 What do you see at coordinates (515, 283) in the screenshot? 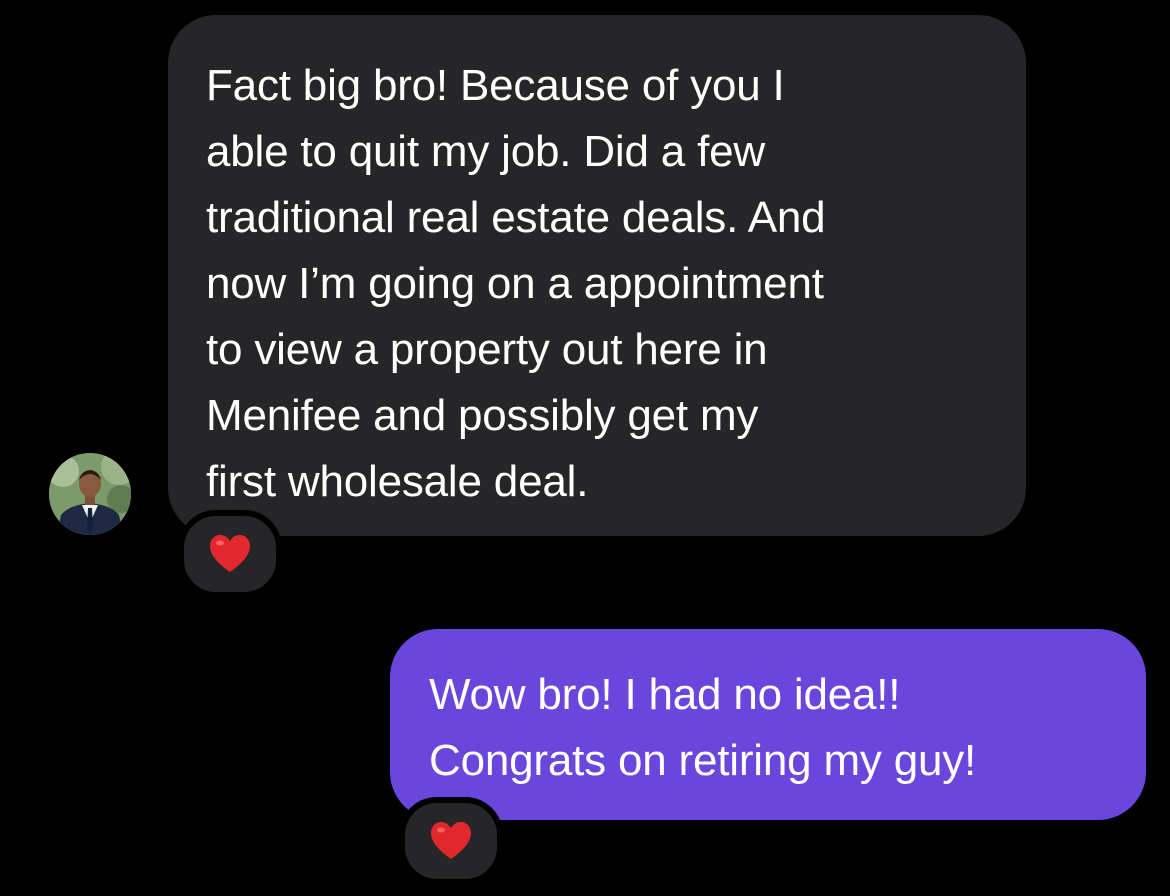
I see `message-line: now I’m going on a appointment` at bounding box center [515, 283].